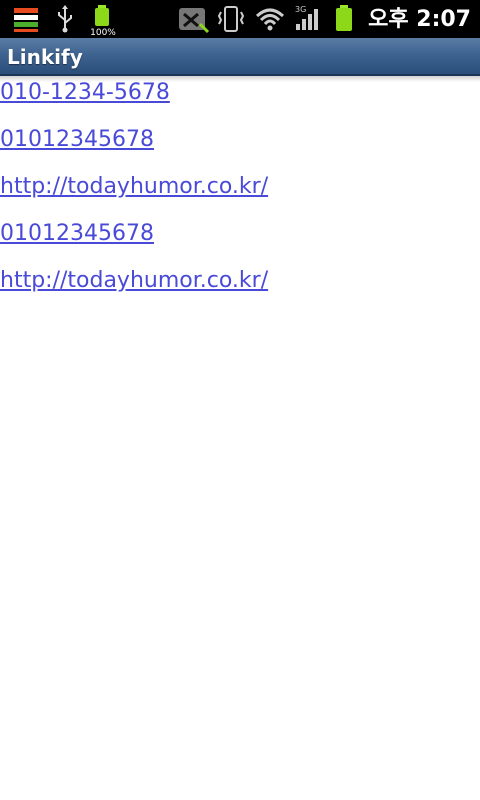 This screenshot has width=480, height=800. Describe the element at coordinates (103, 33) in the screenshot. I see `battery-percent-label: 100%` at that location.